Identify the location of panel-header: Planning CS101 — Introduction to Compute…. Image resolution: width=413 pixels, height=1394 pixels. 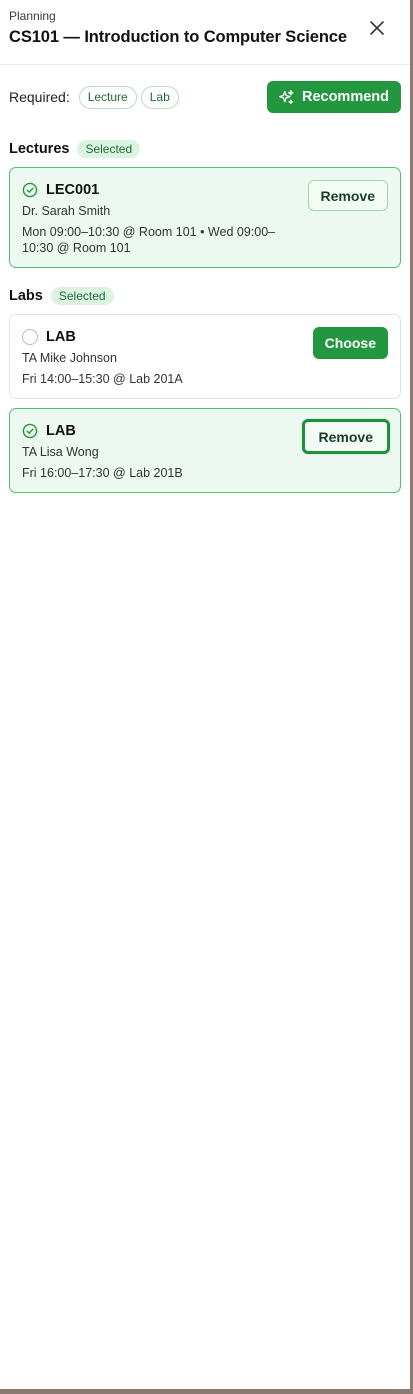
(205, 32).